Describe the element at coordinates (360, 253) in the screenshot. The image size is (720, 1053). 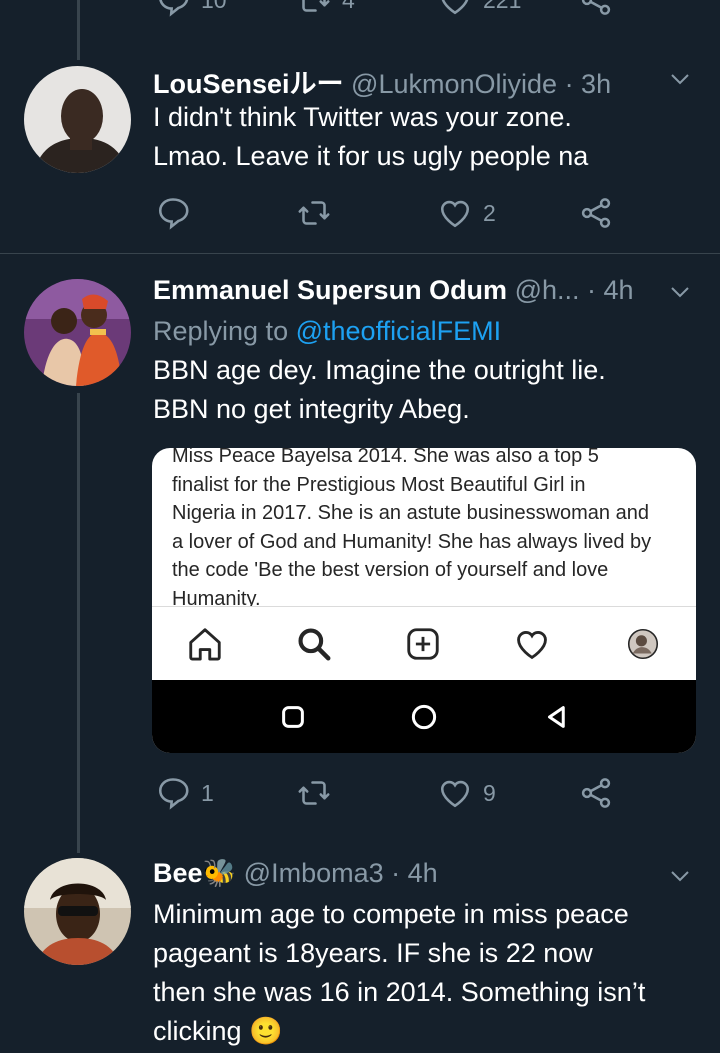
I see `divider` at that location.